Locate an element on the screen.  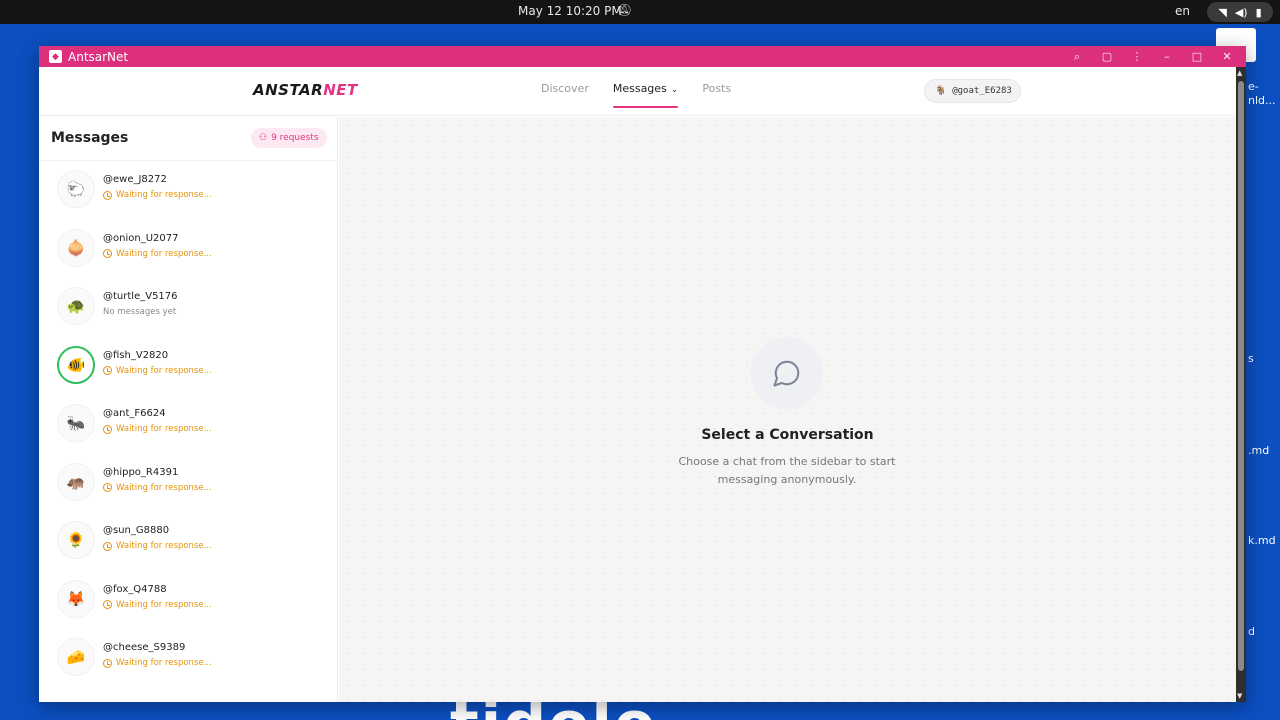
conversation-name: @ant_F6624 is located at coordinates (134, 413).